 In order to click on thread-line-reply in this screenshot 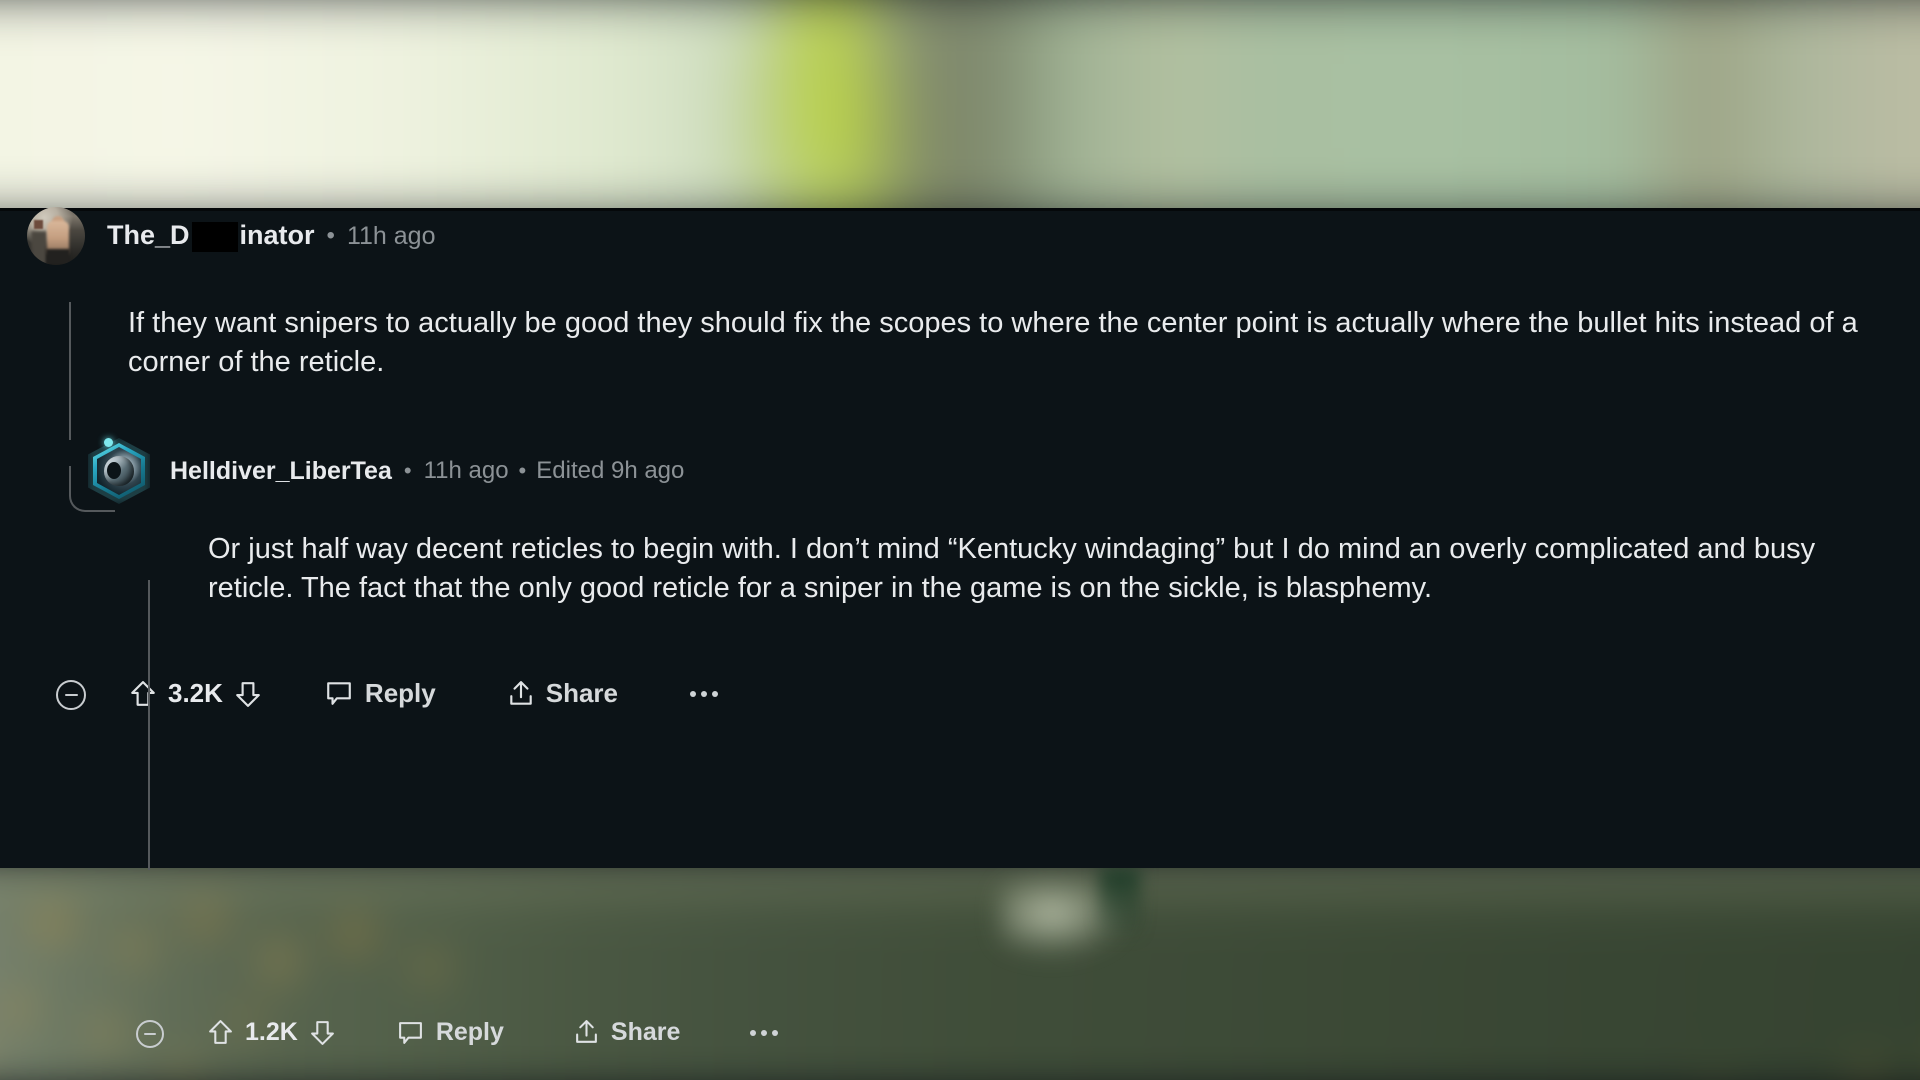, I will do `click(149, 725)`.